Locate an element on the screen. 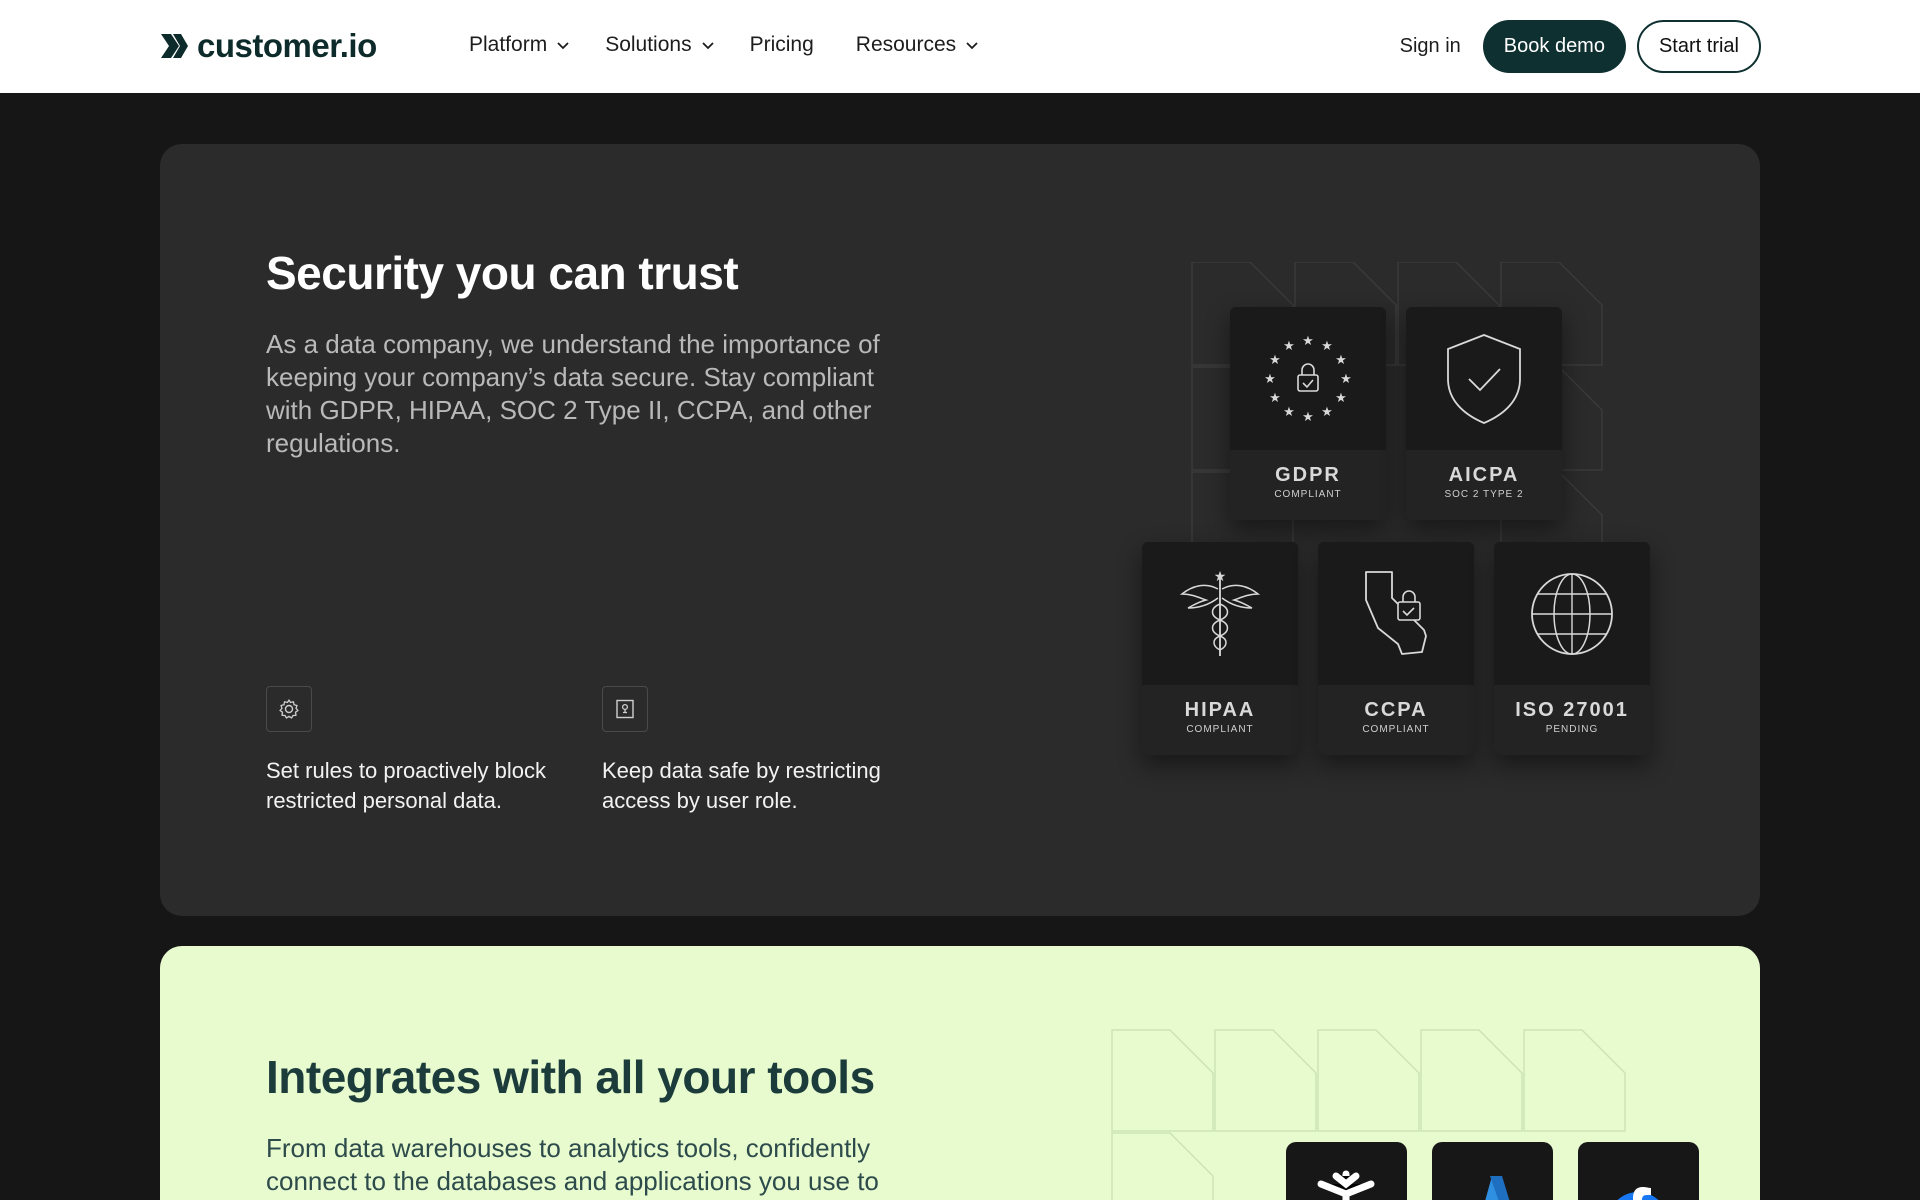 This screenshot has height=1200, width=1920. nav-resources: Resources is located at coordinates (917, 45).